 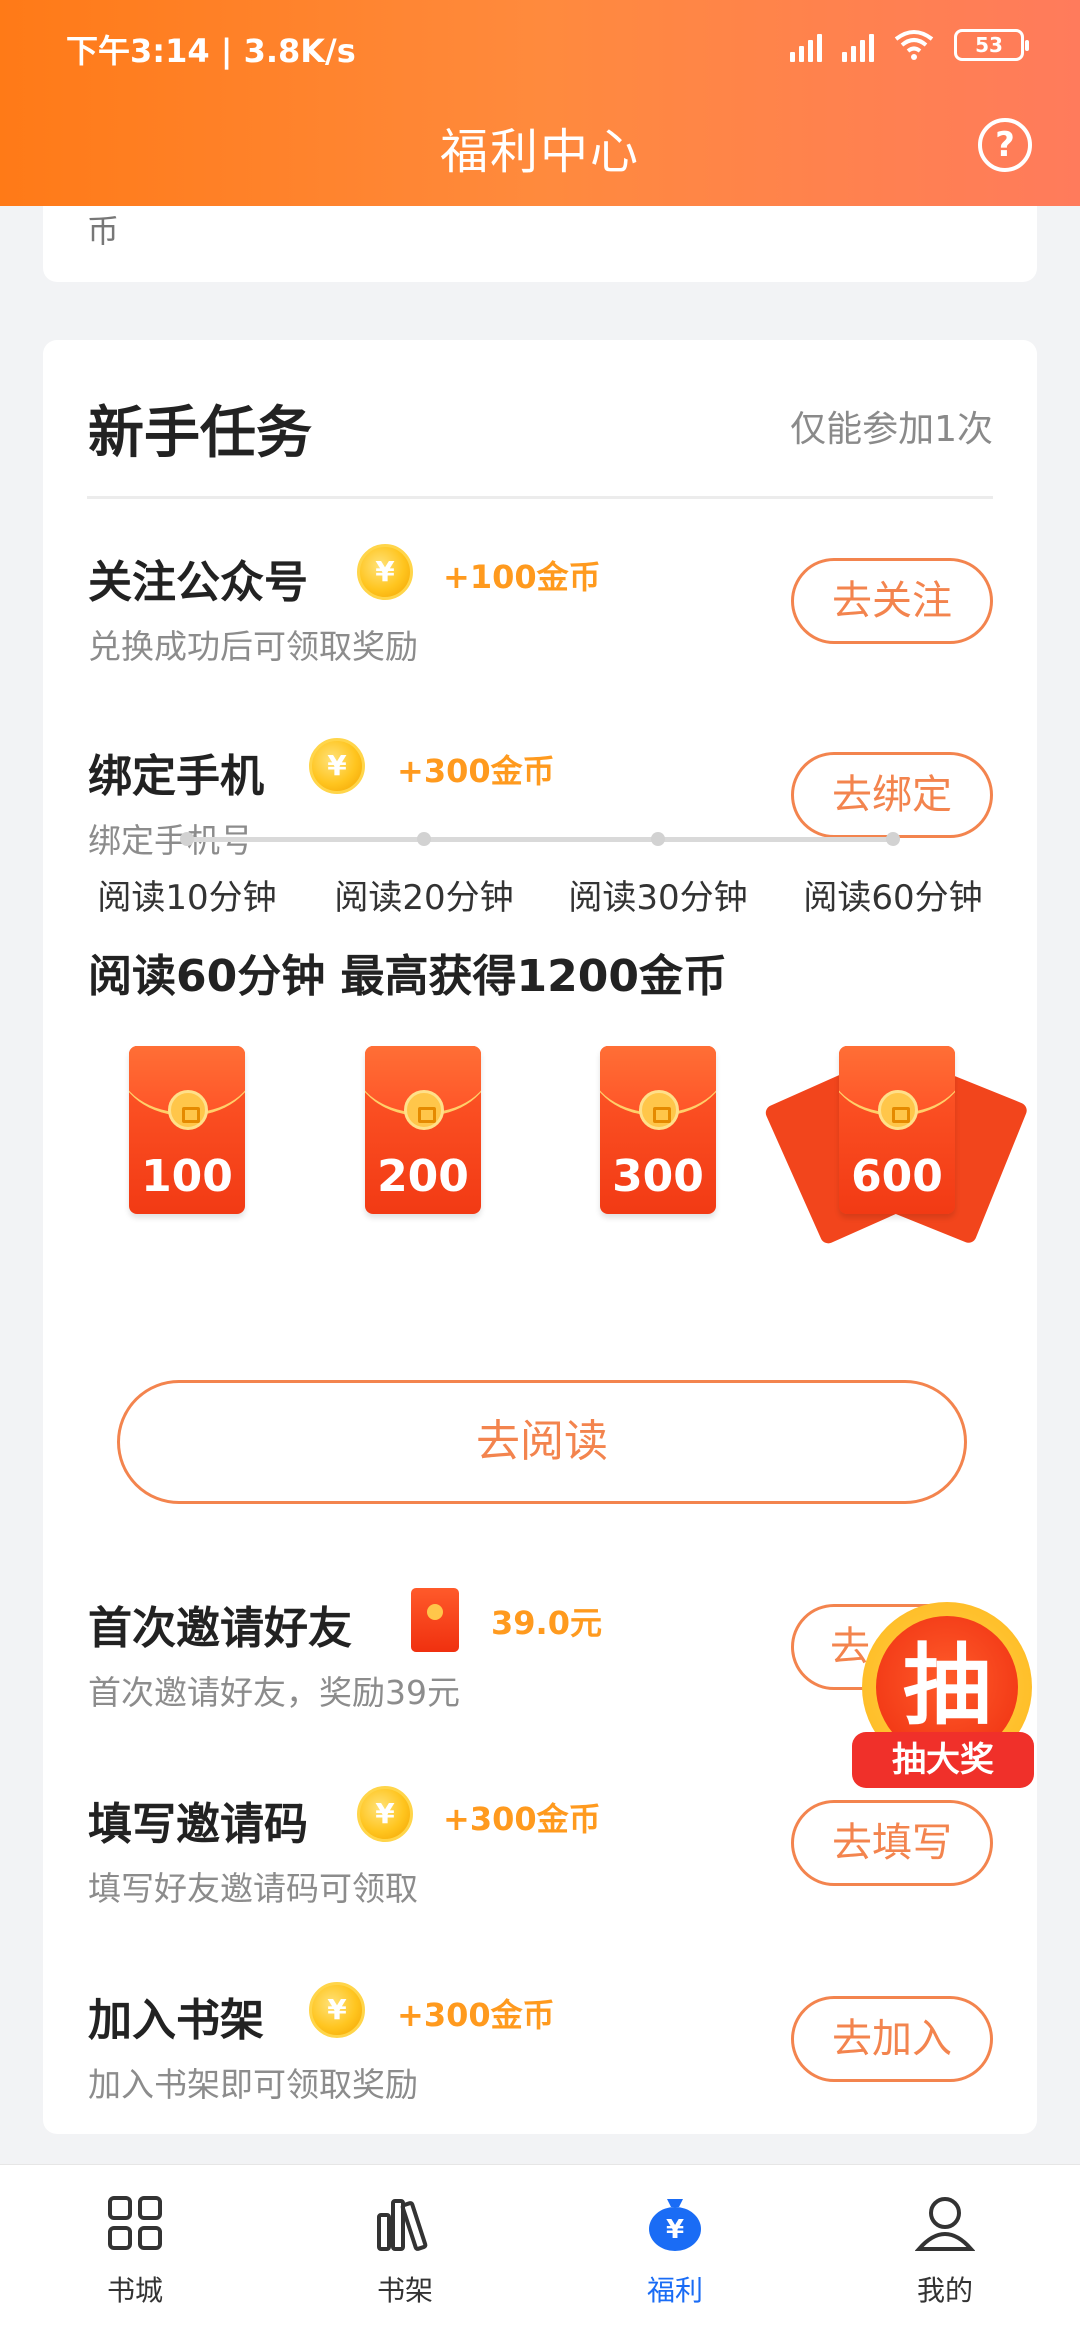 What do you see at coordinates (858, 45) in the screenshot?
I see `signal-hd-icon` at bounding box center [858, 45].